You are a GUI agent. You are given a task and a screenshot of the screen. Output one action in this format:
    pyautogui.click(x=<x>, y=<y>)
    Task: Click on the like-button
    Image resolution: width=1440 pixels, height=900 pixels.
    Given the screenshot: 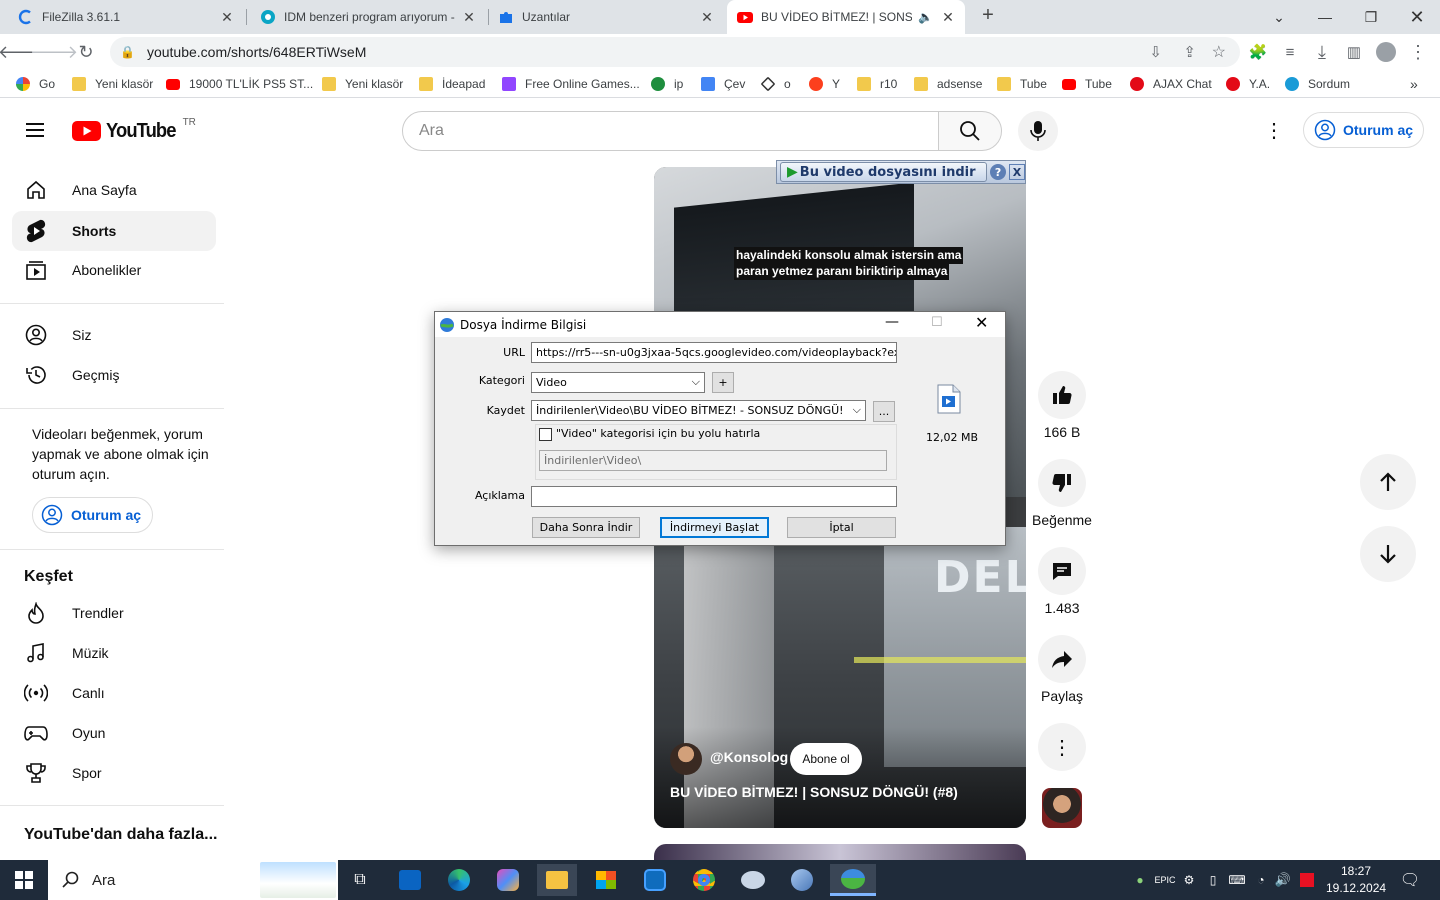 What is the action you would take?
    pyautogui.click(x=1062, y=395)
    